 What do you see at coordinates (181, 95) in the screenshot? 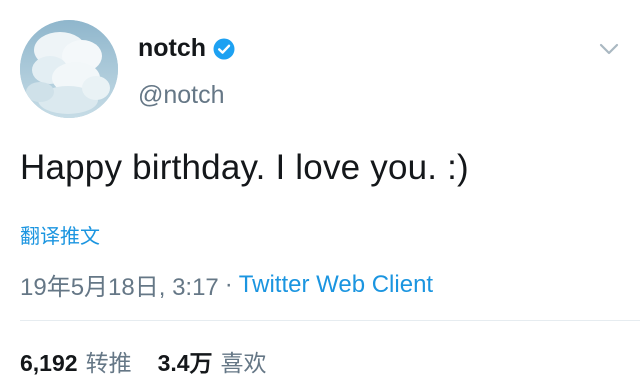
I see `user-handle: @notch` at bounding box center [181, 95].